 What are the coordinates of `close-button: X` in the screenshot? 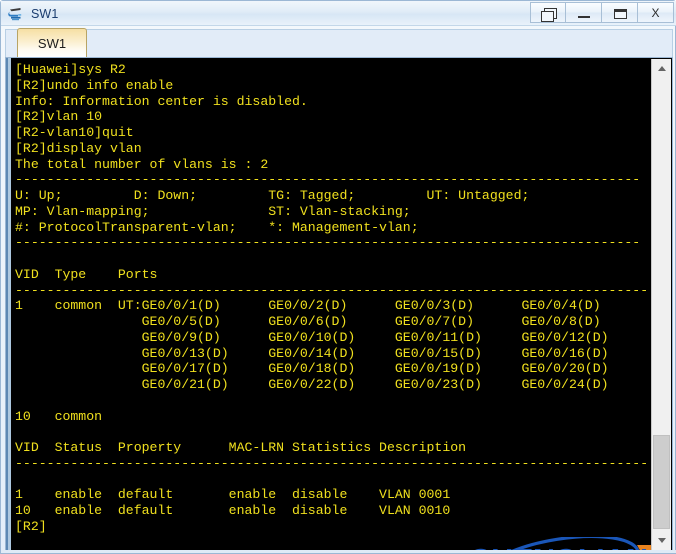 It's located at (656, 12).